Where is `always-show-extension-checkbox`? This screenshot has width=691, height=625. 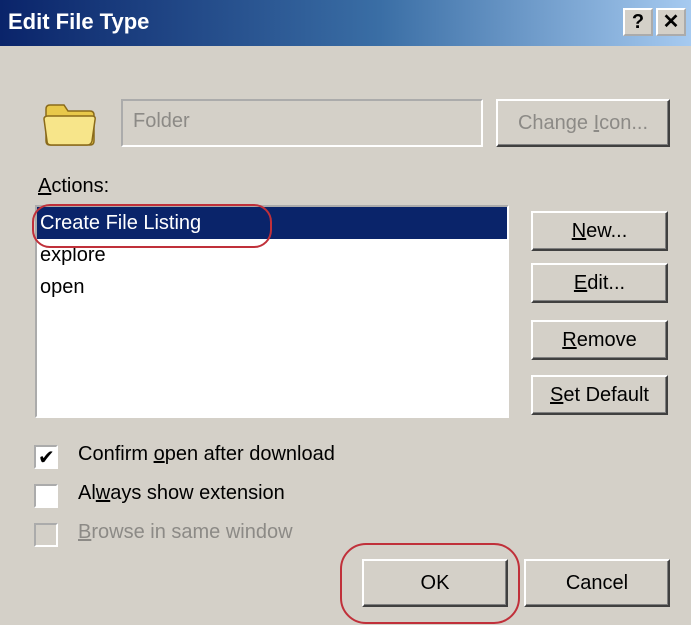 always-show-extension-checkbox is located at coordinates (46, 496).